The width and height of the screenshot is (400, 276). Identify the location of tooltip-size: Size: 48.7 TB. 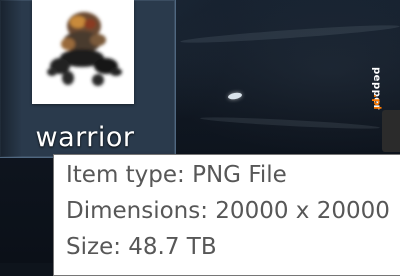
(141, 247).